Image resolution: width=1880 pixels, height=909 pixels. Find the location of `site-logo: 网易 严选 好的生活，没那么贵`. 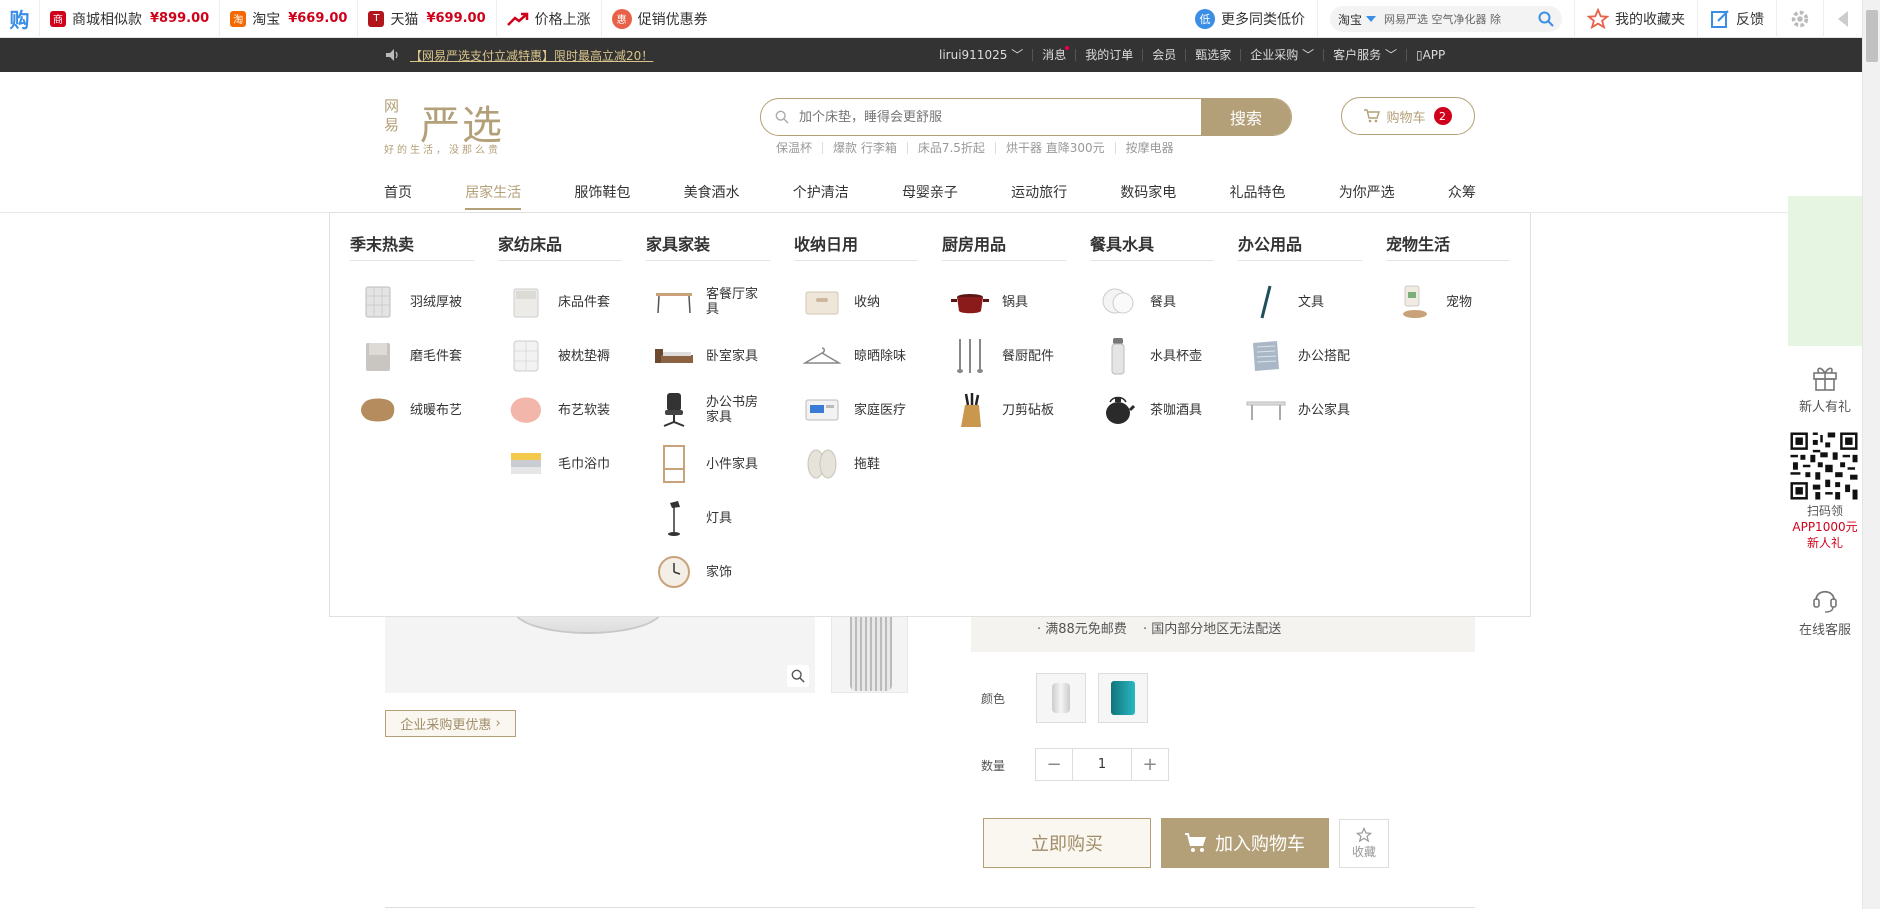

site-logo: 网易 严选 好的生活，没那么贵 is located at coordinates (449, 126).